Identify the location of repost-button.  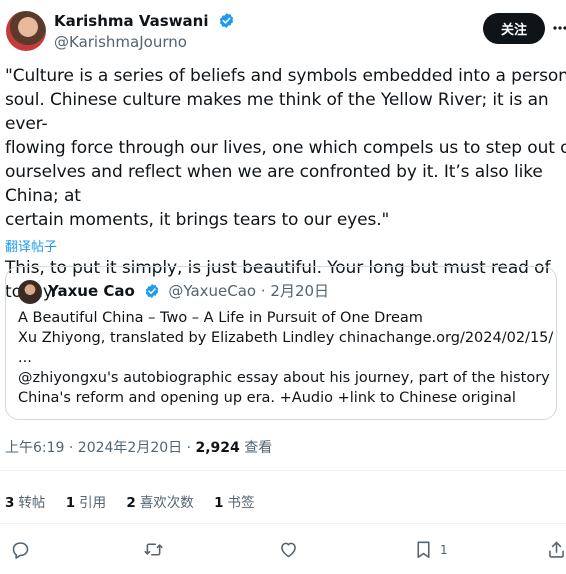
(153, 549).